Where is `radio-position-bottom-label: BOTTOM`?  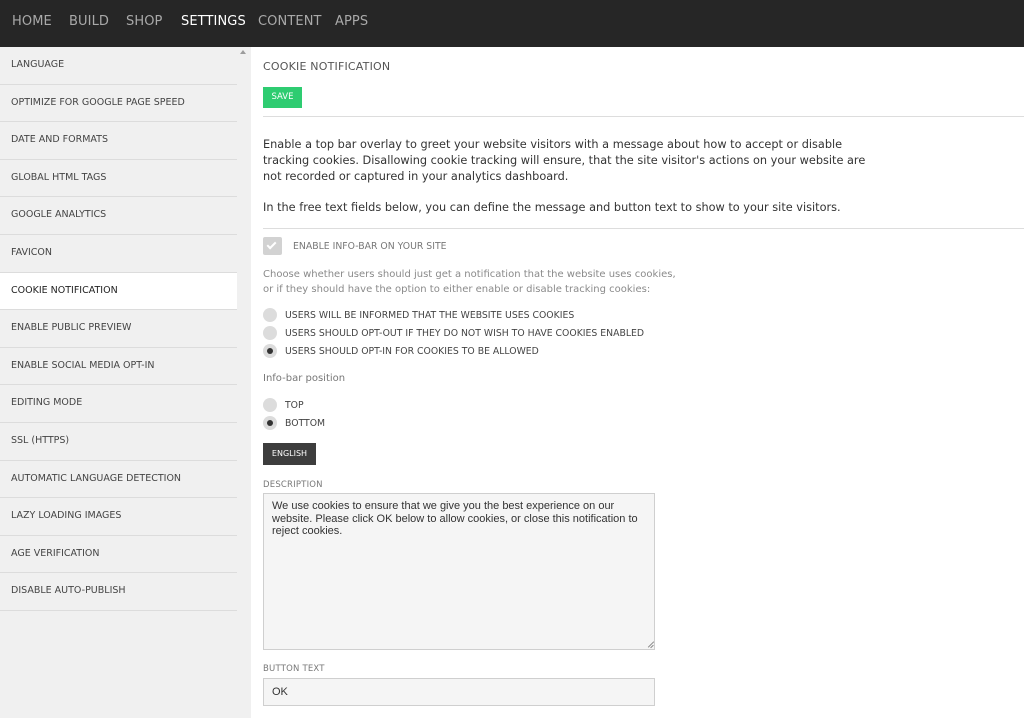 radio-position-bottom-label: BOTTOM is located at coordinates (305, 423).